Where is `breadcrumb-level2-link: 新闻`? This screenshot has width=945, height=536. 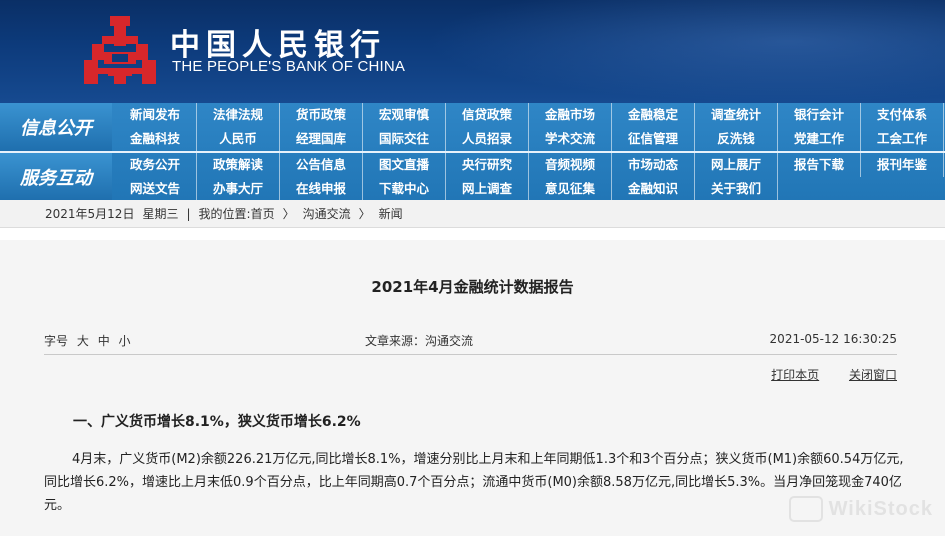 breadcrumb-level2-link: 新闻 is located at coordinates (391, 213).